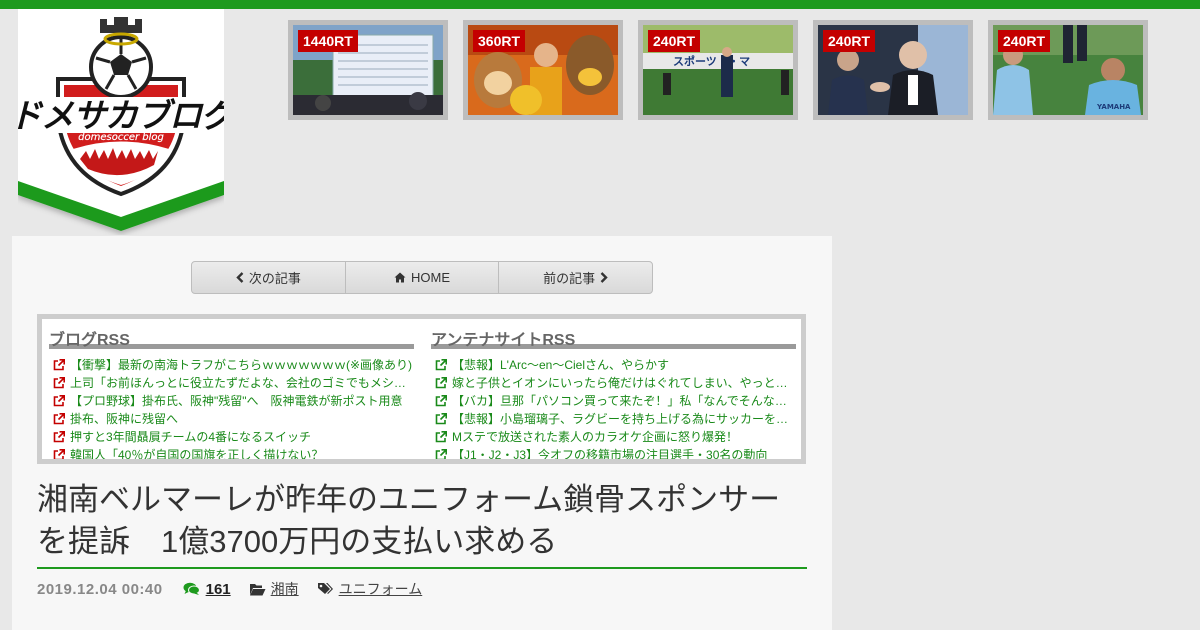  Describe the element at coordinates (274, 278) in the screenshot. I see `next-article-label: 次の記事` at that location.